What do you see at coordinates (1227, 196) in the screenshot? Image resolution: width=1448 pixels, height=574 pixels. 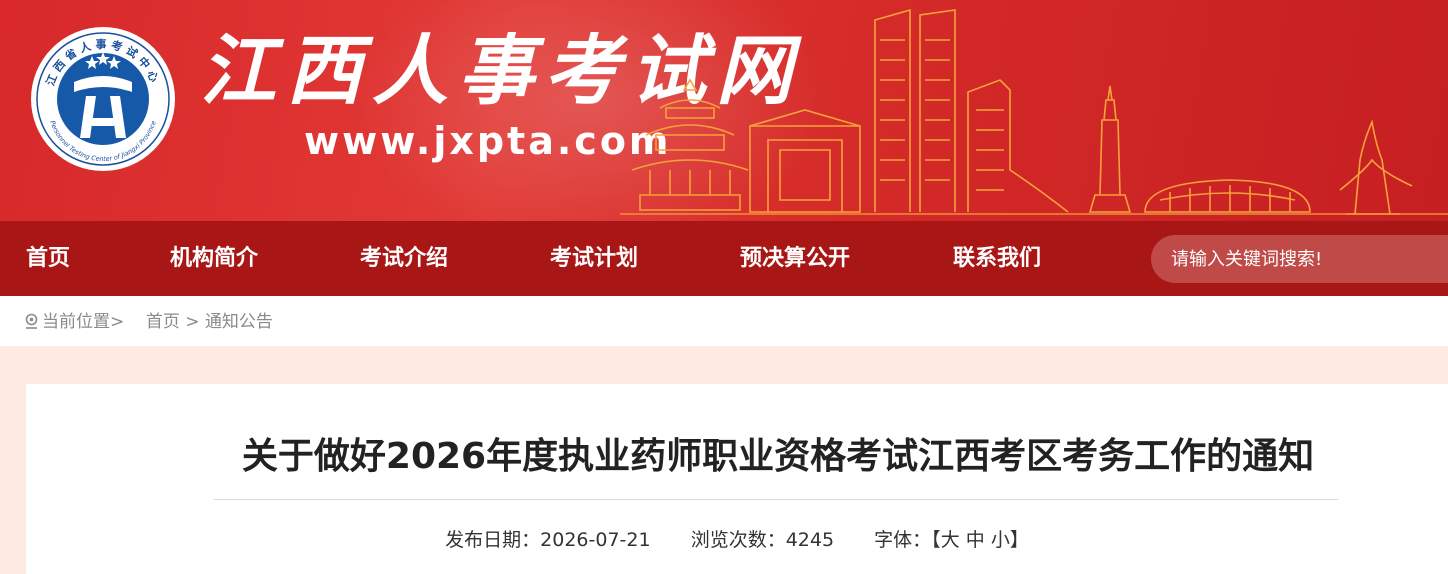 I see `stadium-icon` at bounding box center [1227, 196].